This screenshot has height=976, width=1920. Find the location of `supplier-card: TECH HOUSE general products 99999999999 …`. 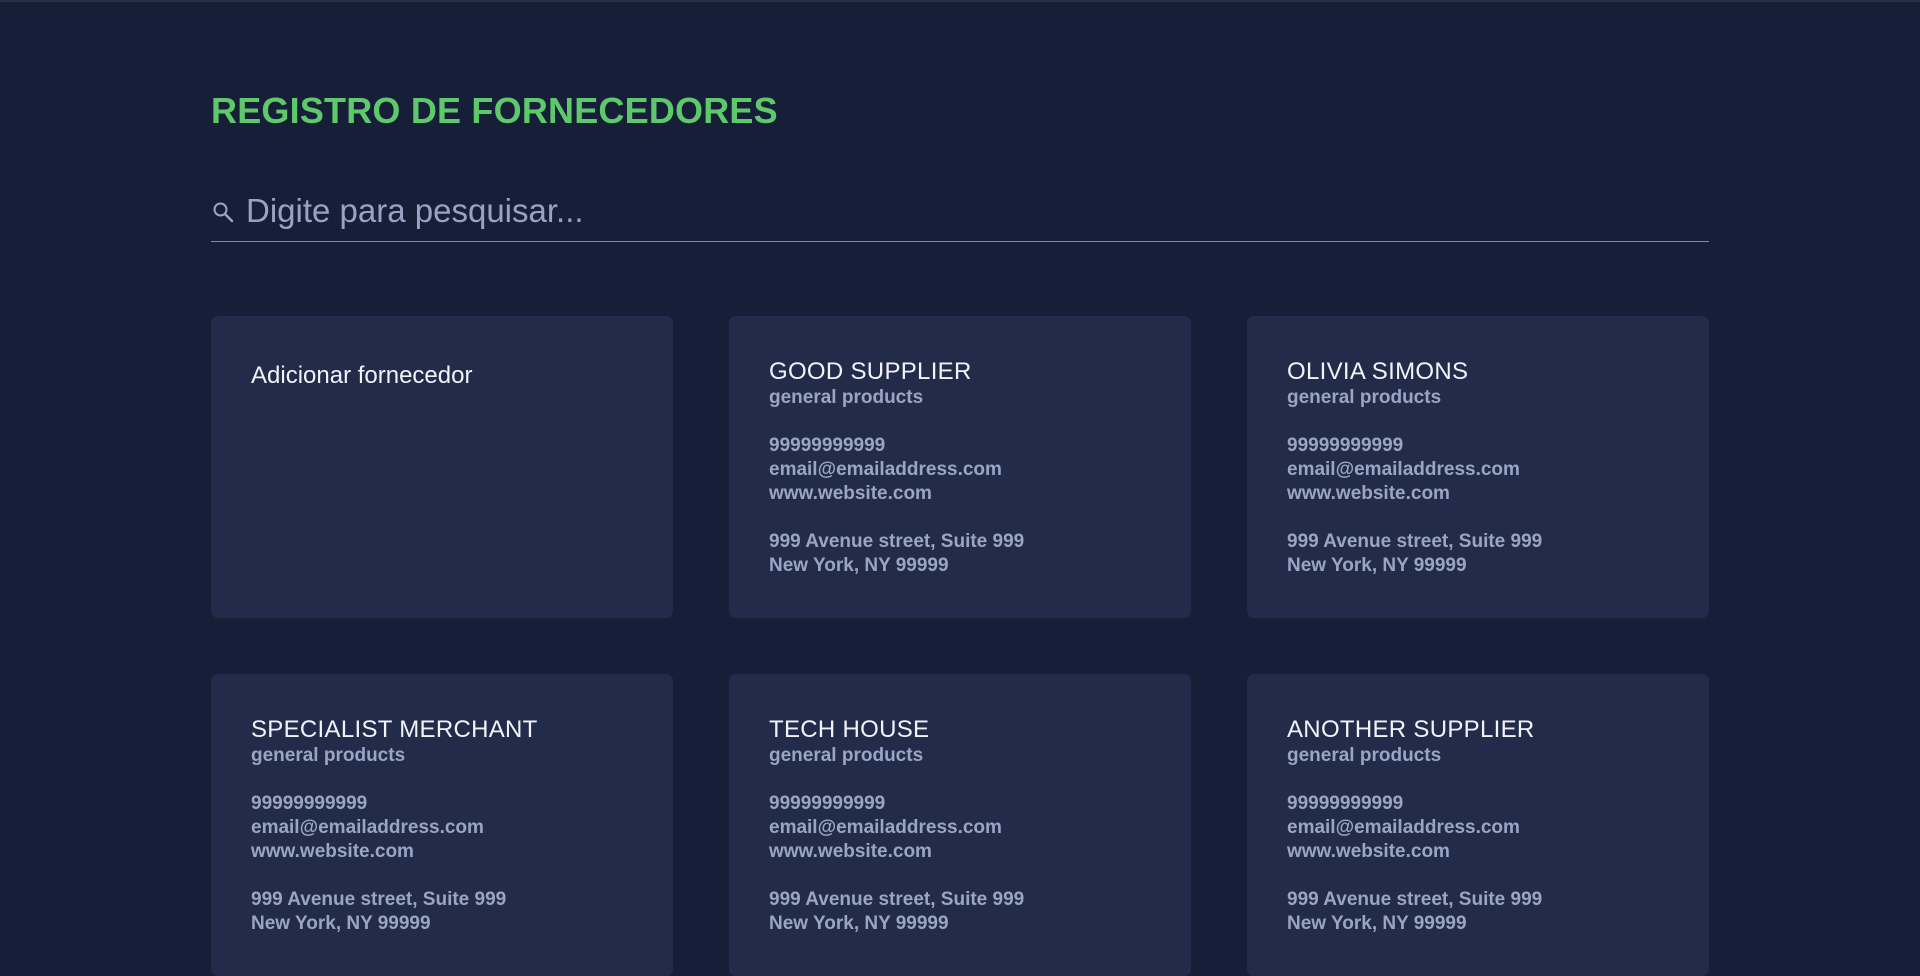

supplier-card: TECH HOUSE general products 99999999999 … is located at coordinates (960, 825).